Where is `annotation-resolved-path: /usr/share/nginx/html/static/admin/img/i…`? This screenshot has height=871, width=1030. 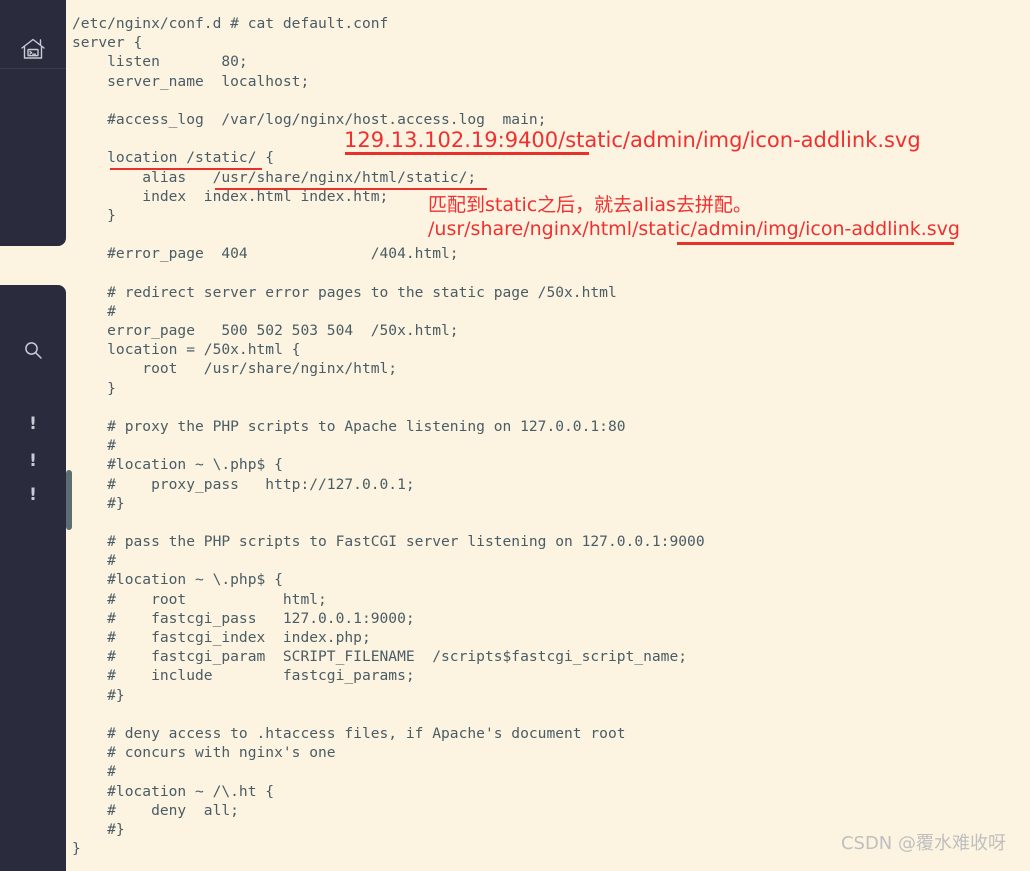
annotation-resolved-path: /usr/share/nginx/html/static/admin/img/i… is located at coordinates (694, 229).